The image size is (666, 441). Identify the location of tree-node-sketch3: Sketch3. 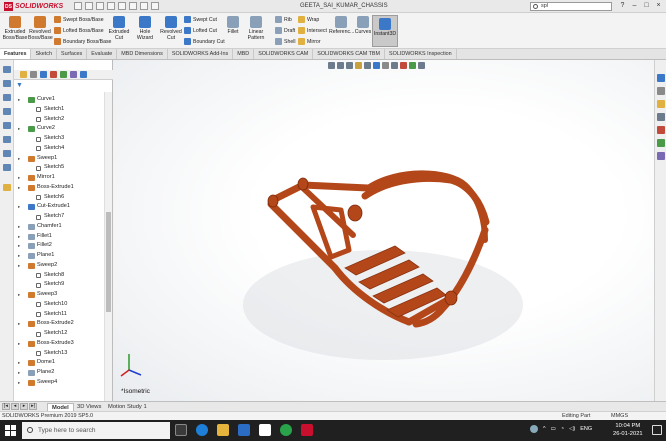
(61, 139).